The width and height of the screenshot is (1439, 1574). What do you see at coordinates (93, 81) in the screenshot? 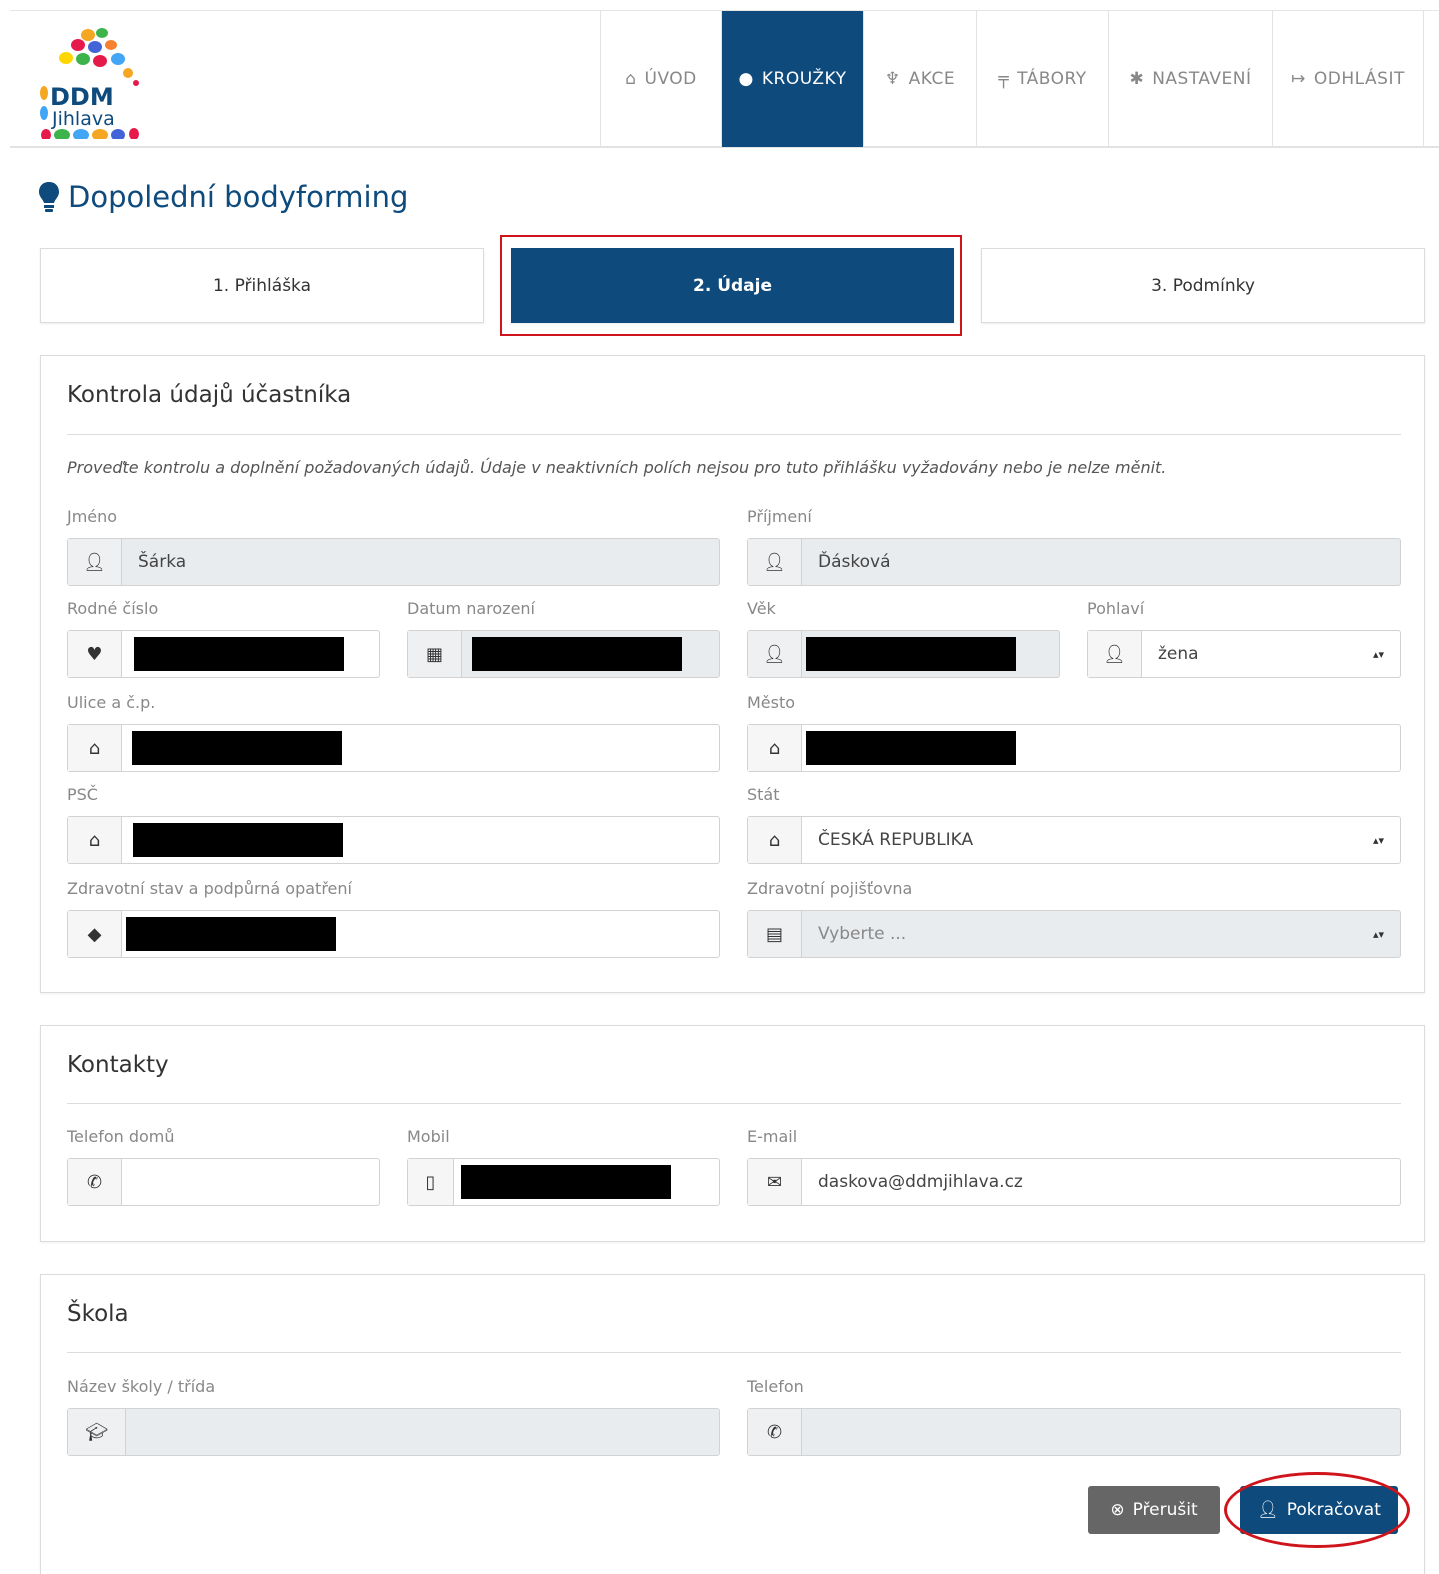
I see `ddm-jihlava-logo: DDM Jihlava` at bounding box center [93, 81].